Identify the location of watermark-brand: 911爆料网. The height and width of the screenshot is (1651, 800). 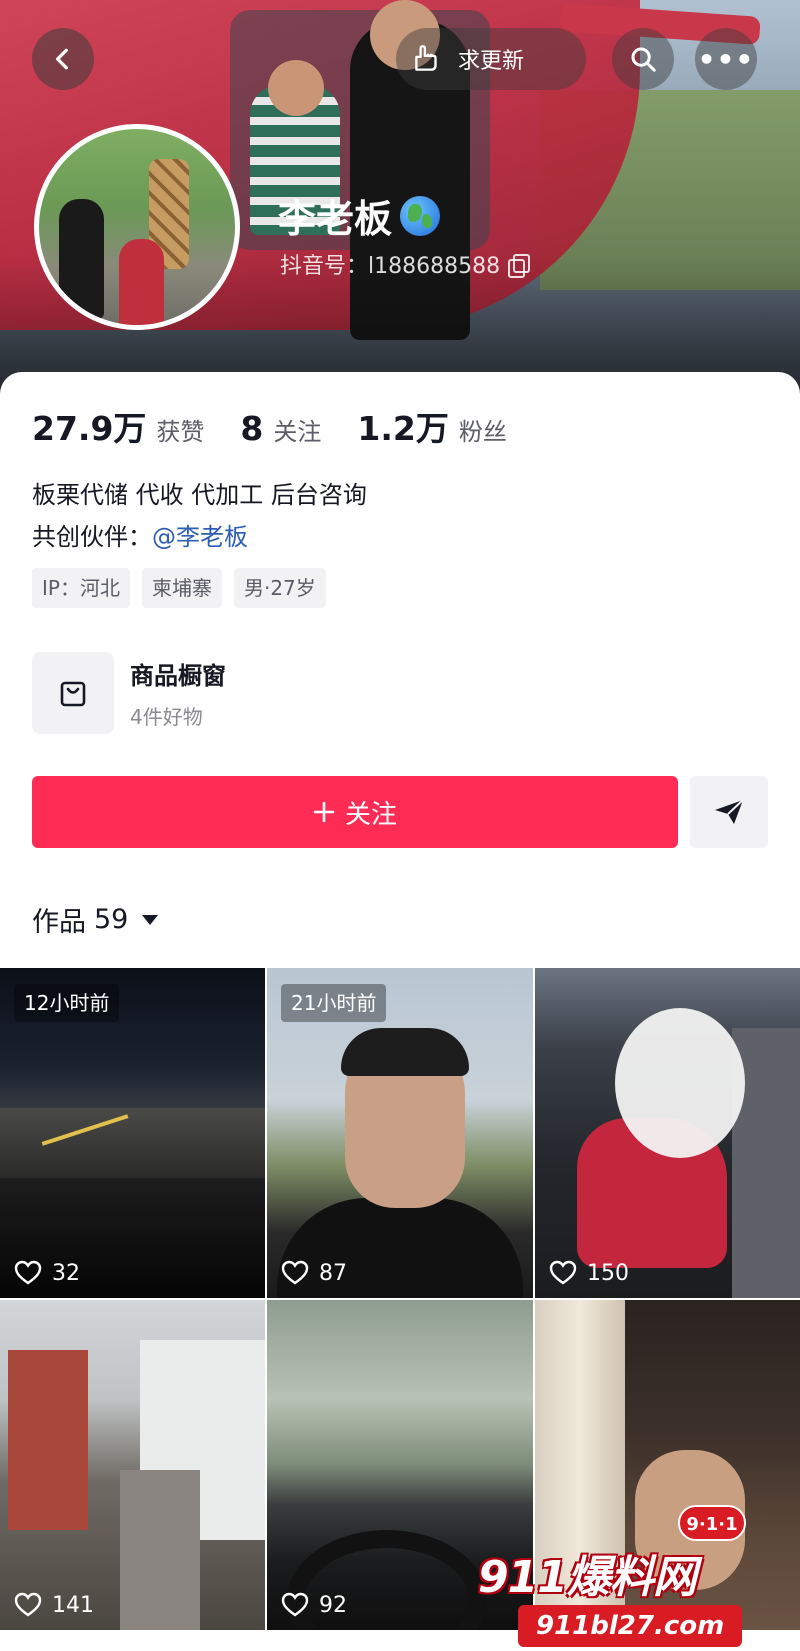
(587, 1577).